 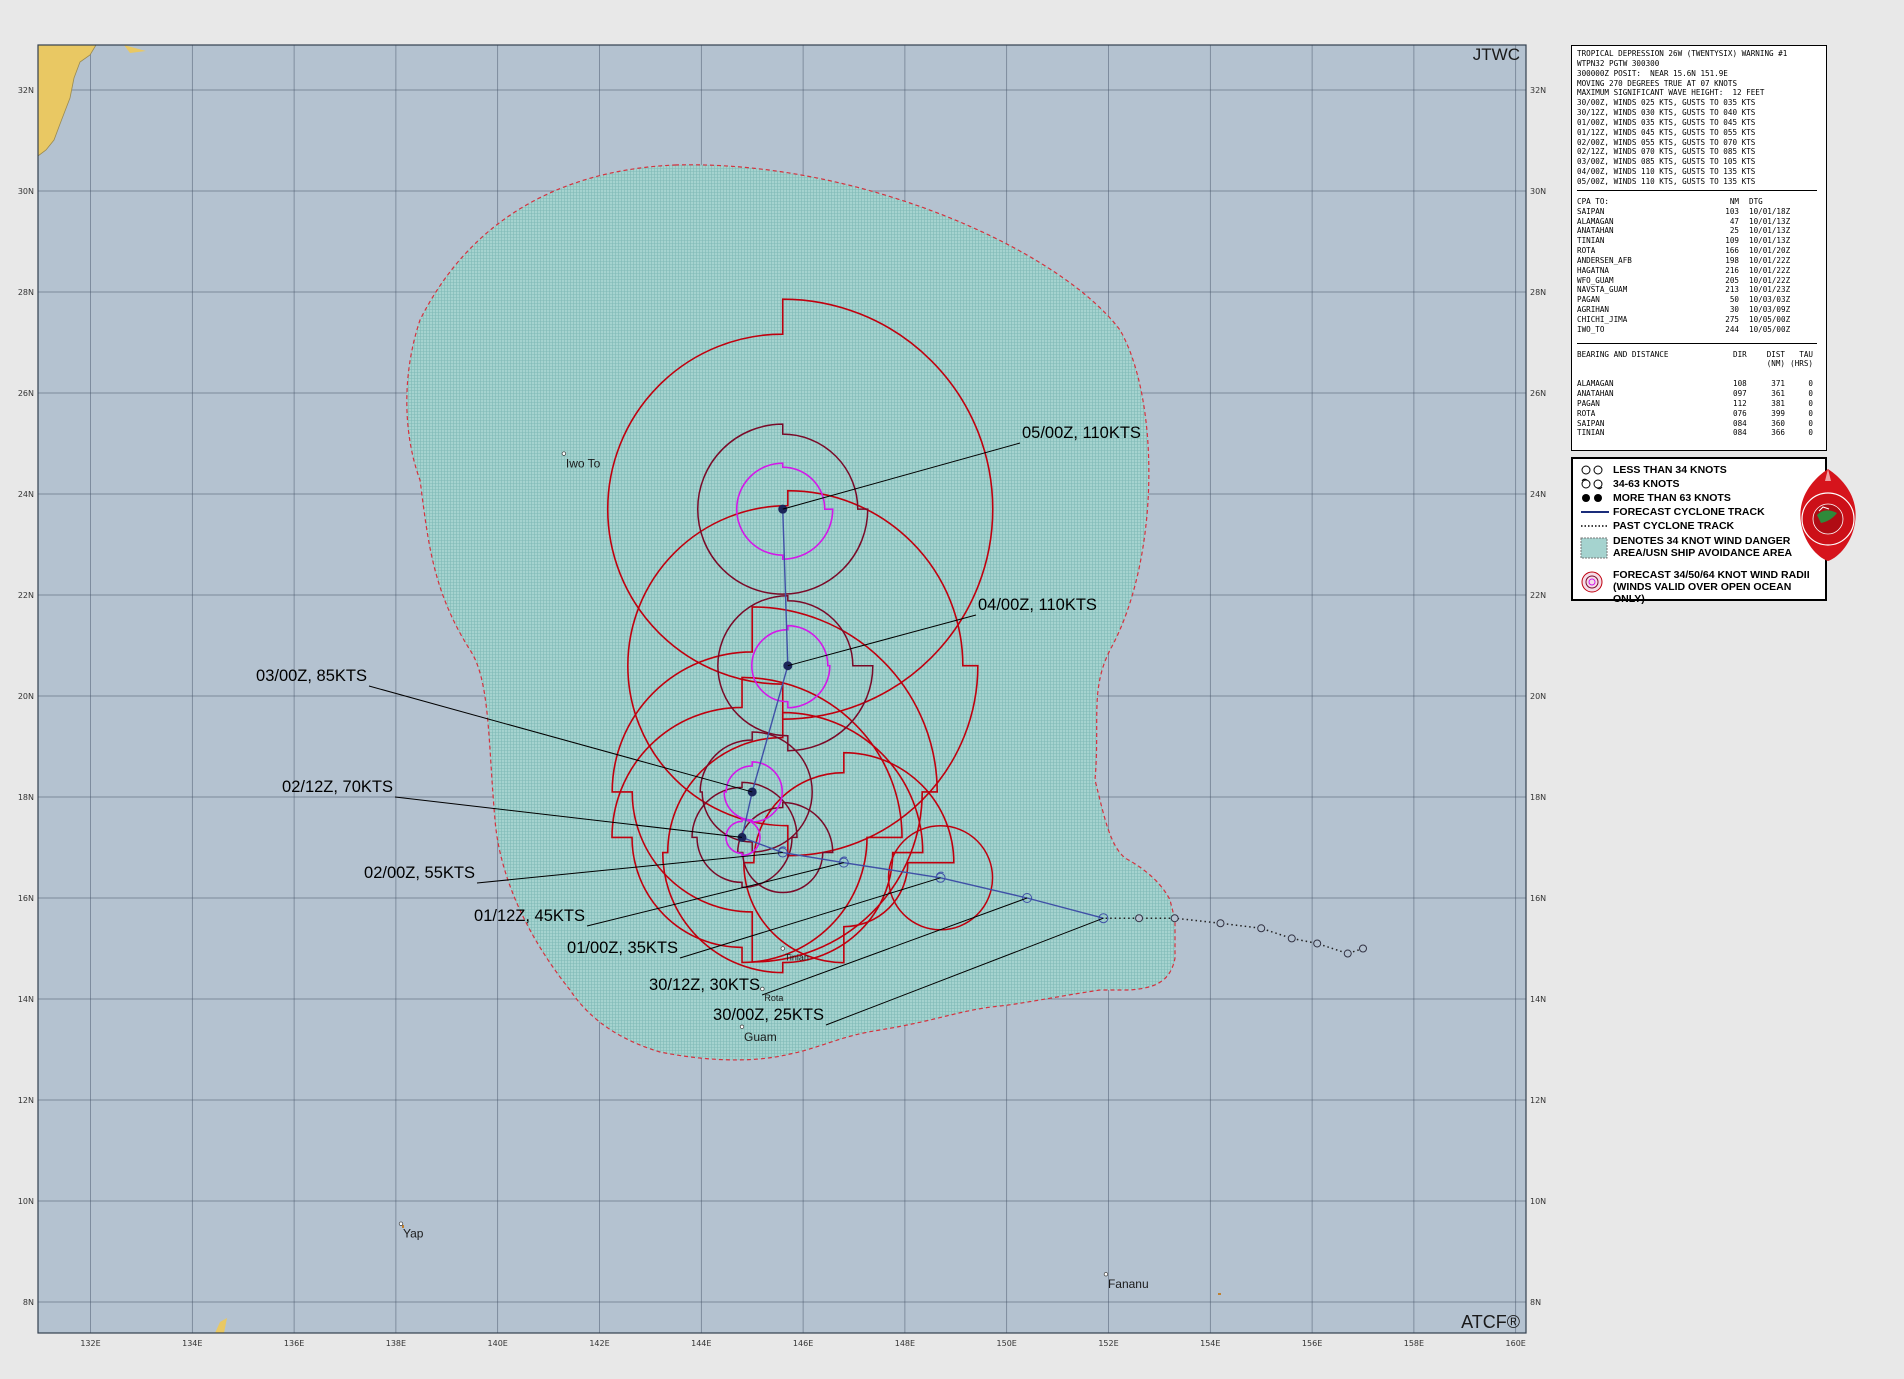 What do you see at coordinates (1684, 251) in the screenshot?
I see `cpa-row: ROTA 166 10/01/20Z` at bounding box center [1684, 251].